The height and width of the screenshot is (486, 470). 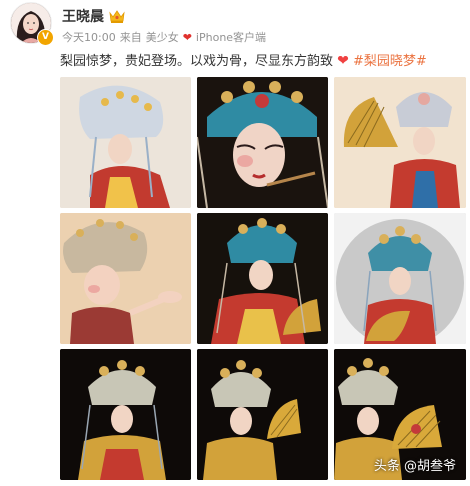 What do you see at coordinates (89, 37) in the screenshot?
I see `post-time: 今天10:00` at bounding box center [89, 37].